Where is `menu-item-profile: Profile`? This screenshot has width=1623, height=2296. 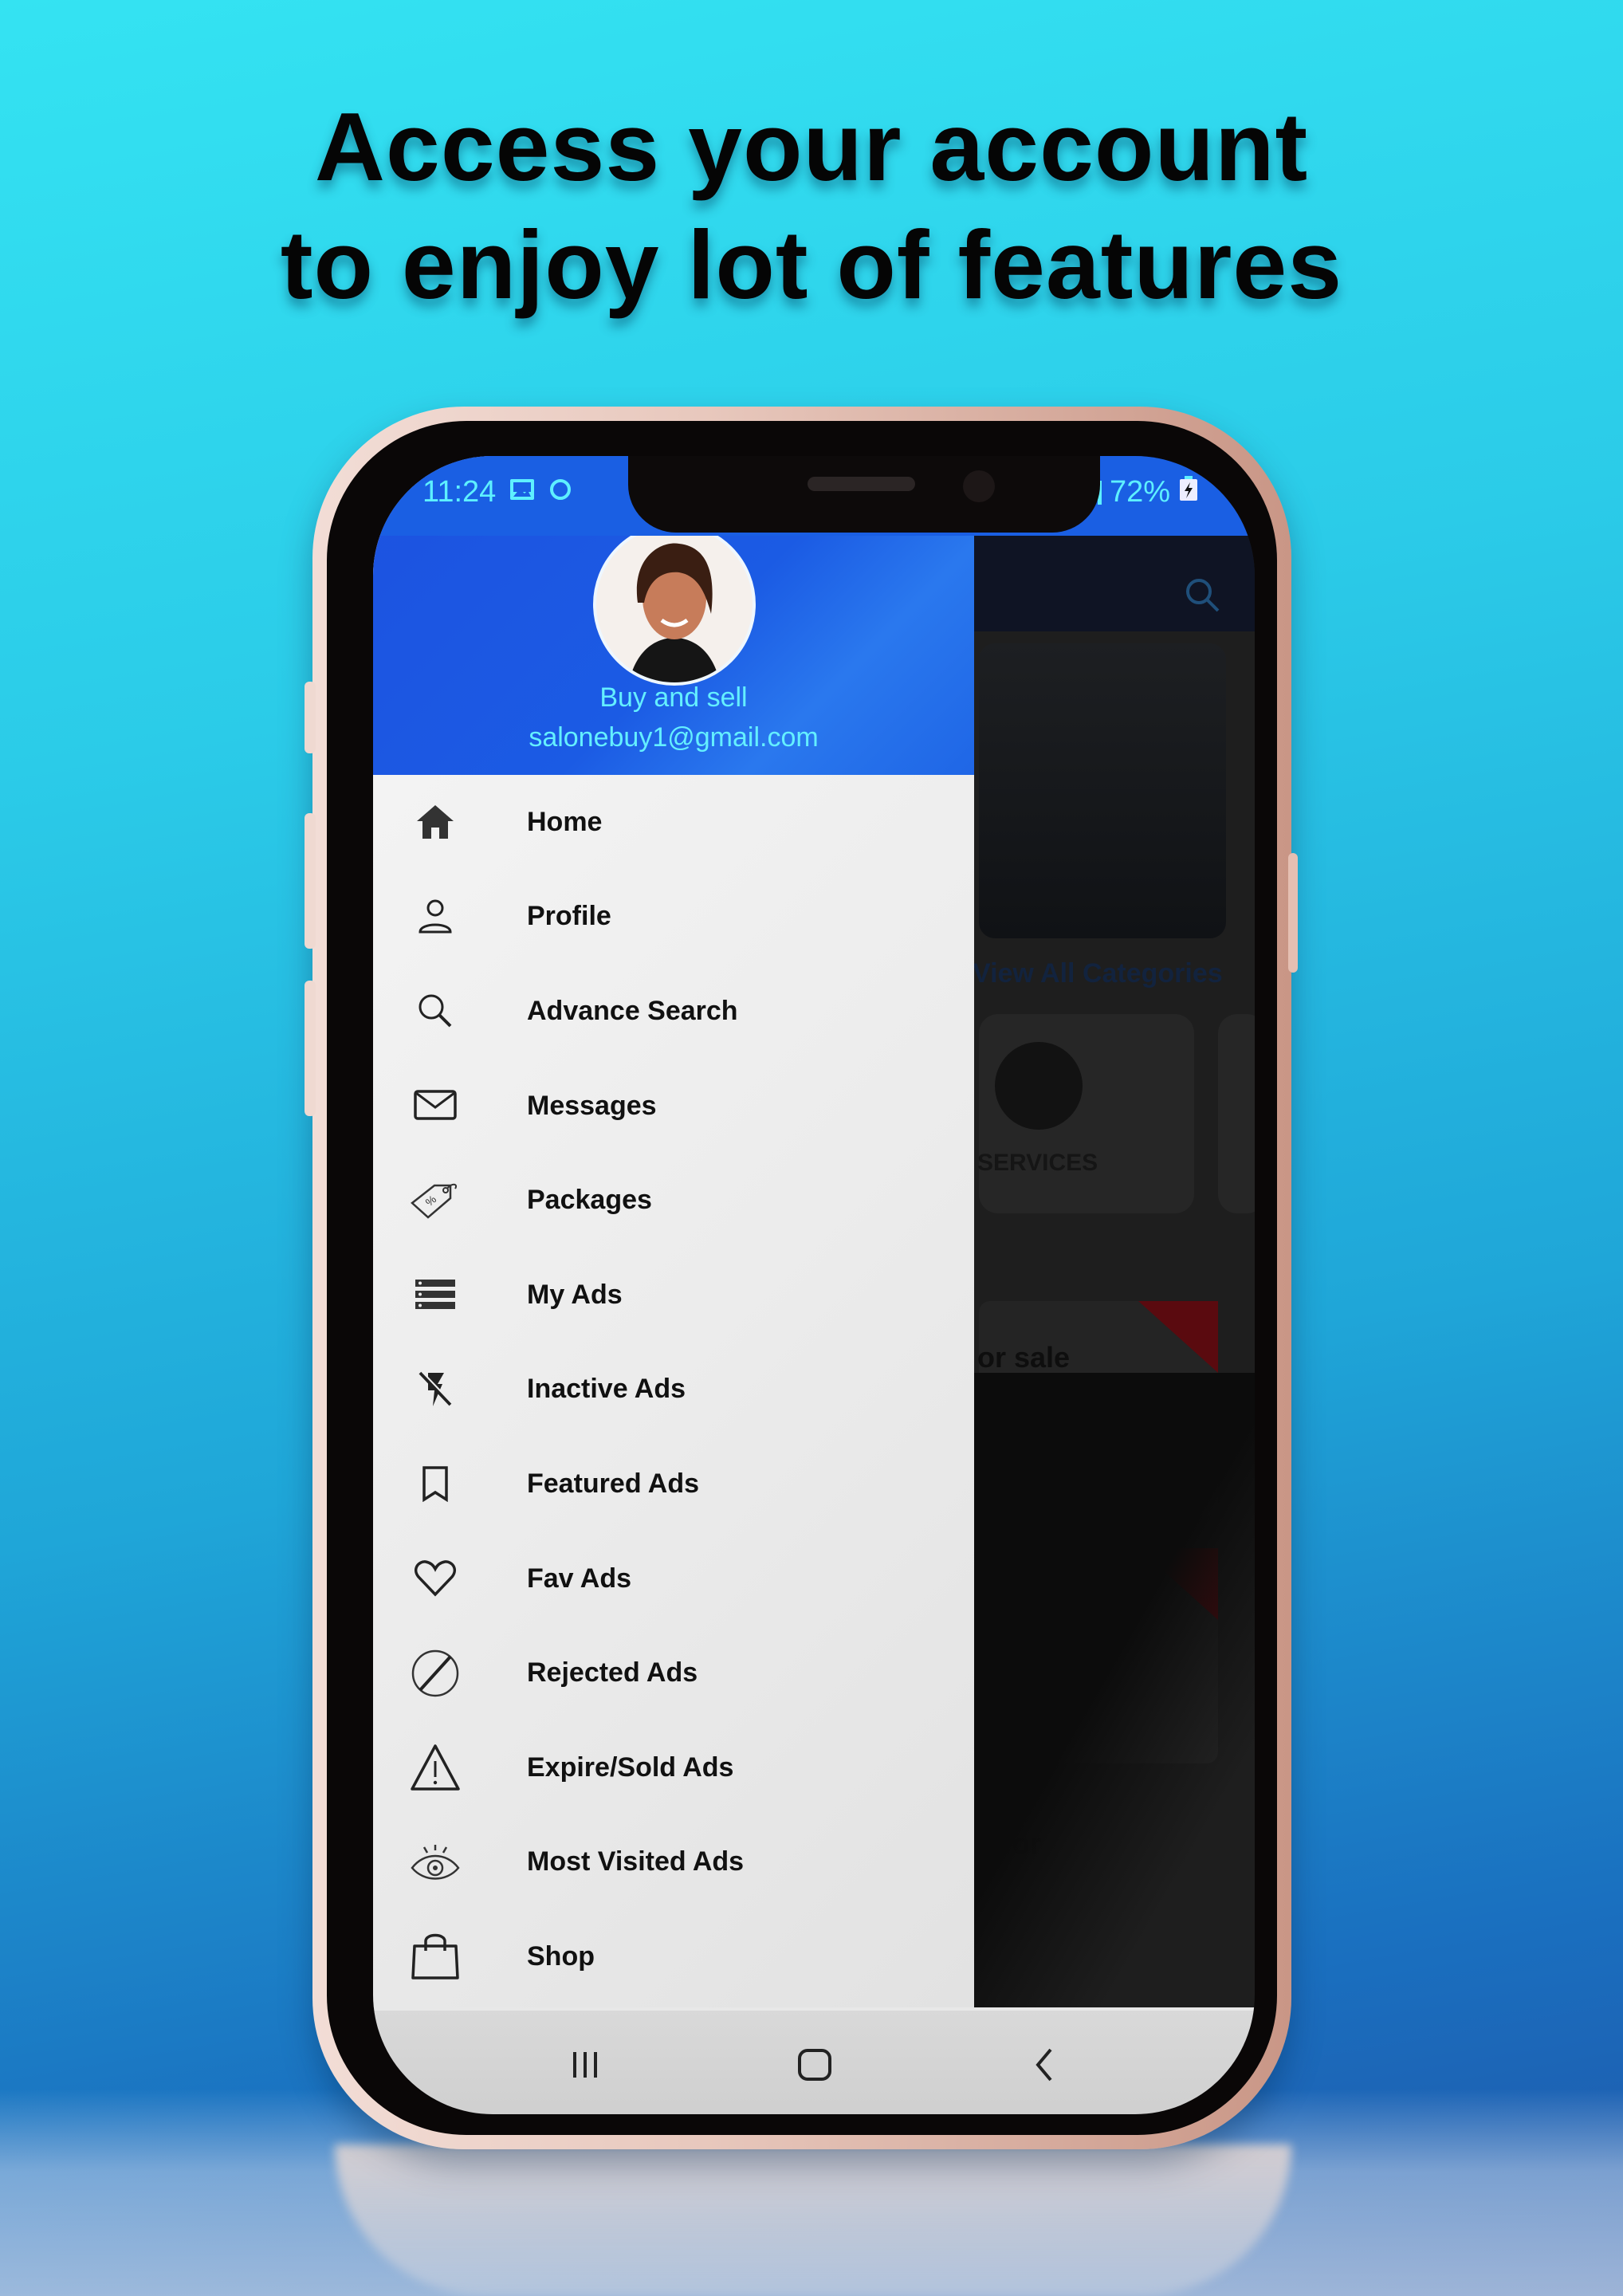
menu-item-profile: Profile is located at coordinates (673, 917).